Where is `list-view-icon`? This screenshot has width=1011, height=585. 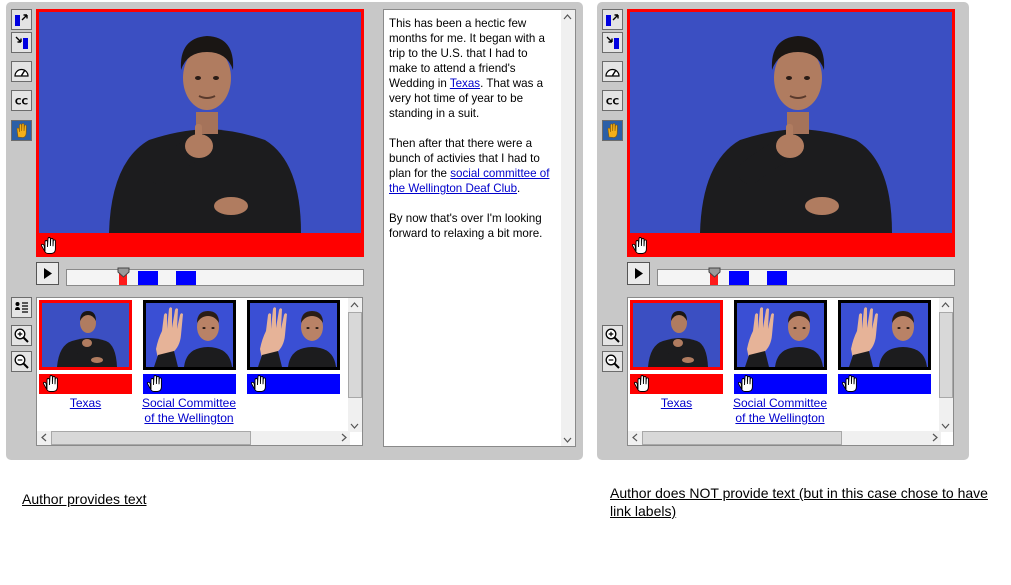 list-view-icon is located at coordinates (21, 307).